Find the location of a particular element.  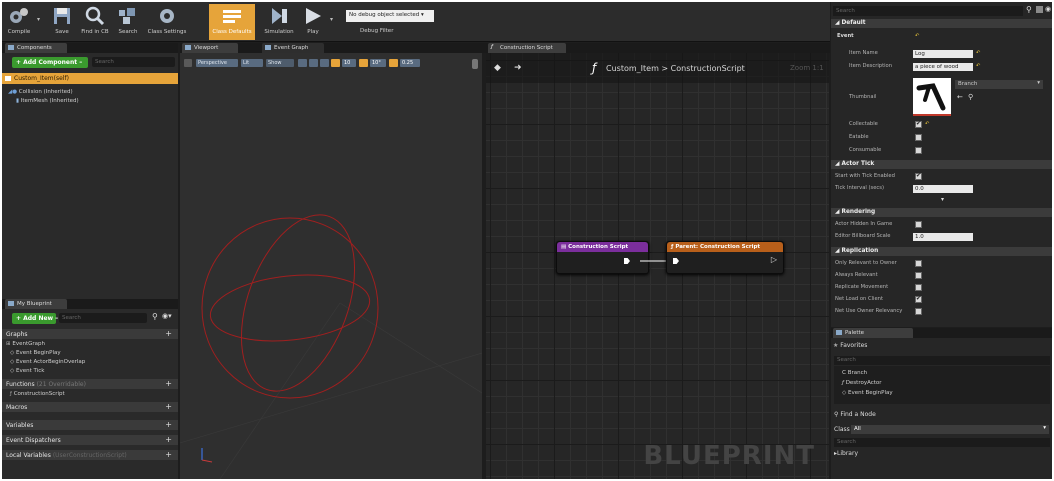

event-dispatchers-section: Event Dispatchers + is located at coordinates (90, 440).